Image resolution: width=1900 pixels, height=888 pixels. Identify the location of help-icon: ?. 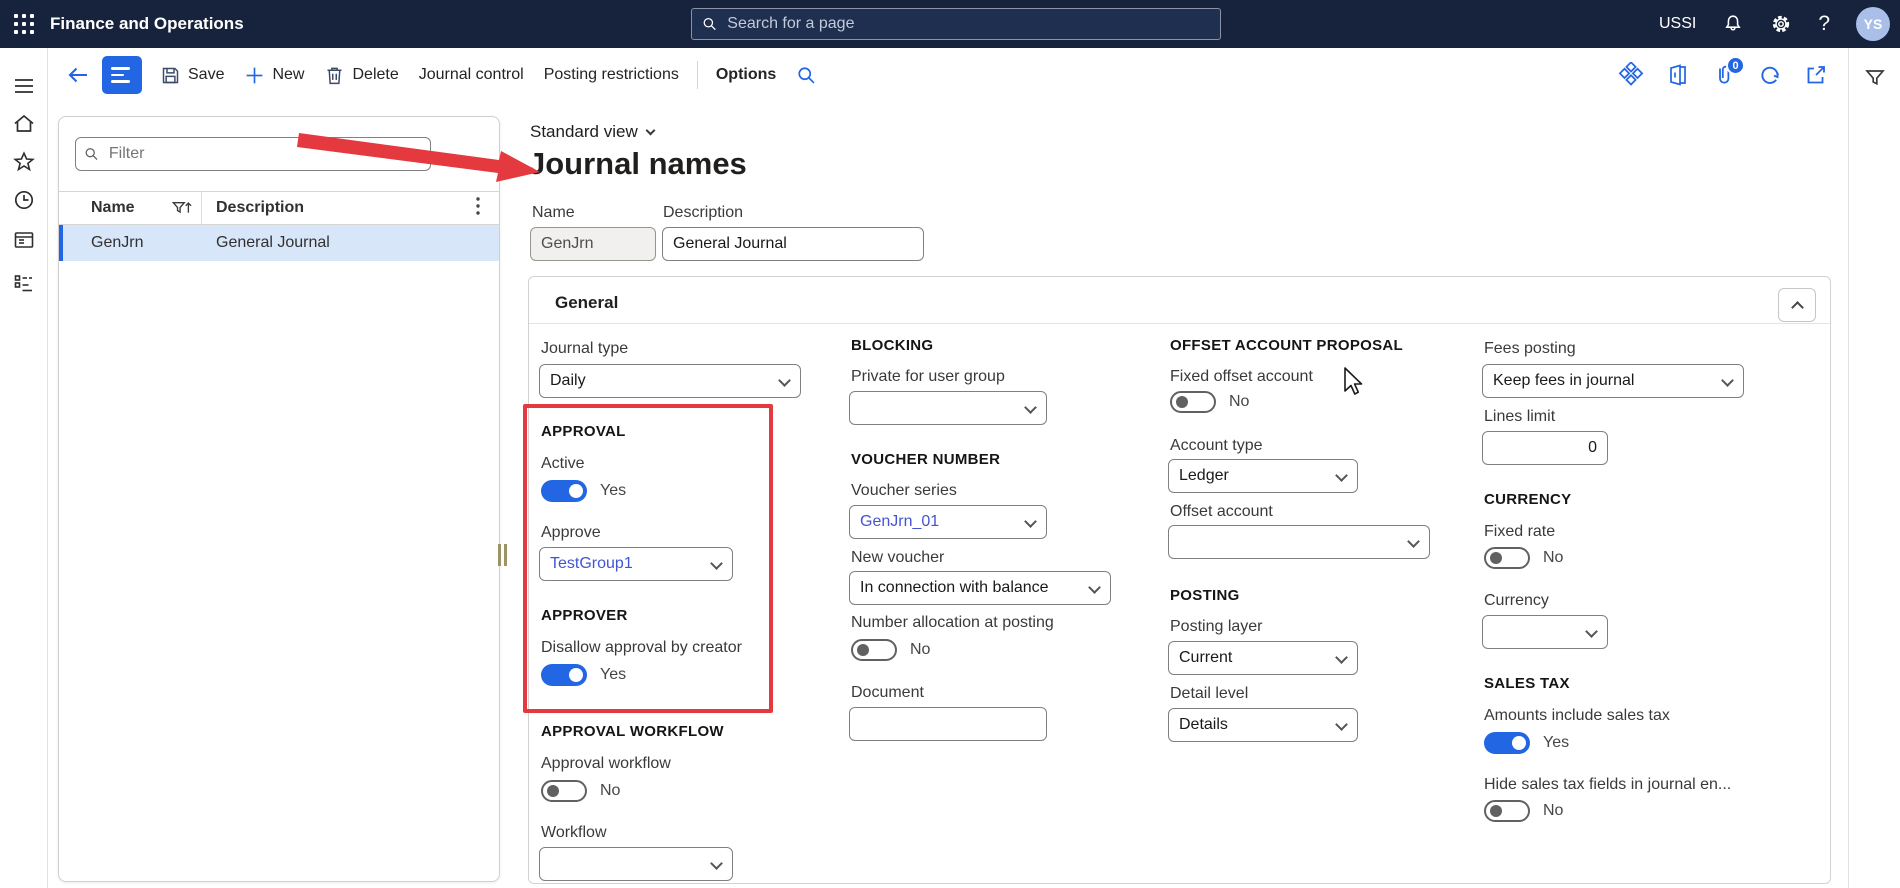
(1824, 24).